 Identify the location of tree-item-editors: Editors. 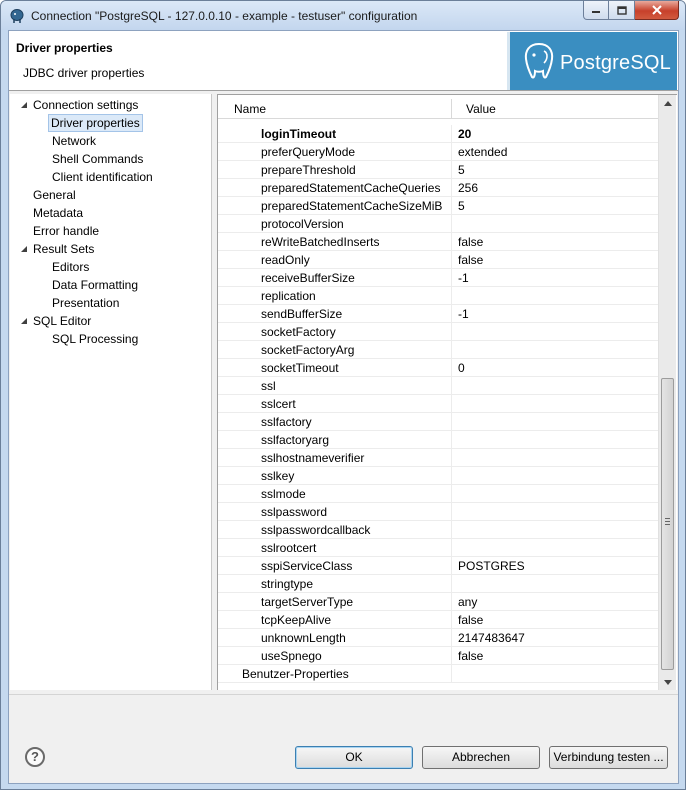
(70, 267).